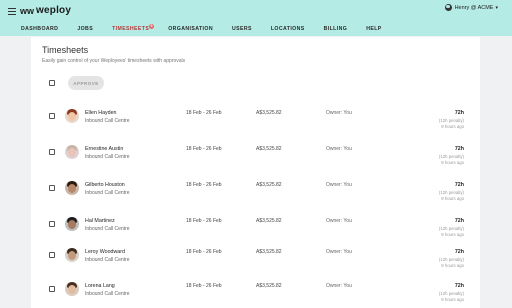 The image size is (512, 308). Describe the element at coordinates (54, 10) in the screenshot. I see `logo-text: weploy` at that location.